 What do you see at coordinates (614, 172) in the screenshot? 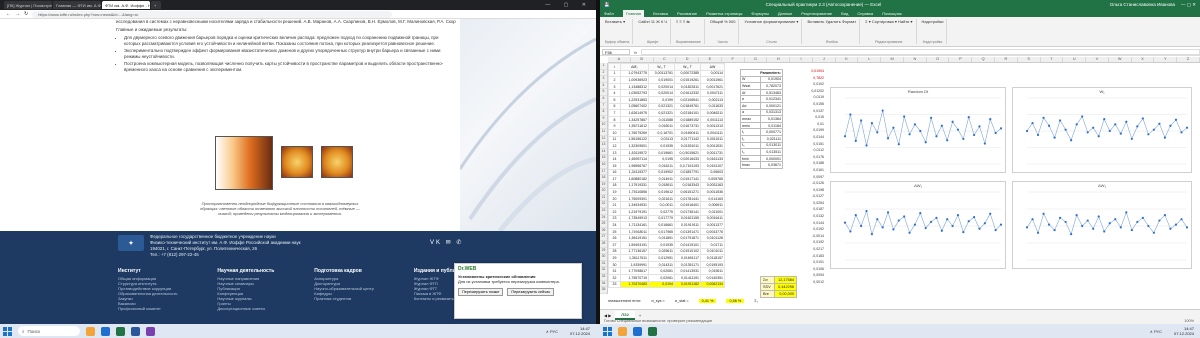
I see `table-cell: 16` at bounding box center [614, 172].